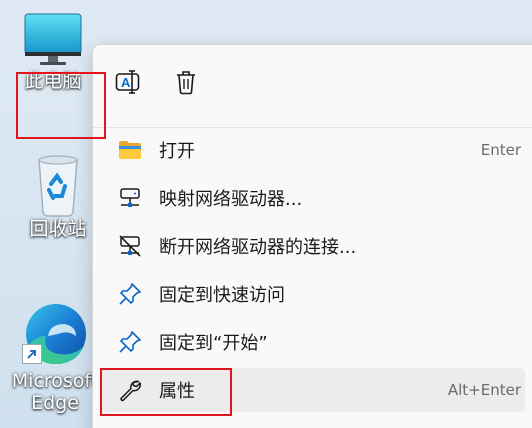  Describe the element at coordinates (313, 342) in the screenshot. I see `menu-item-pin-start: 固定到“开始”` at that location.